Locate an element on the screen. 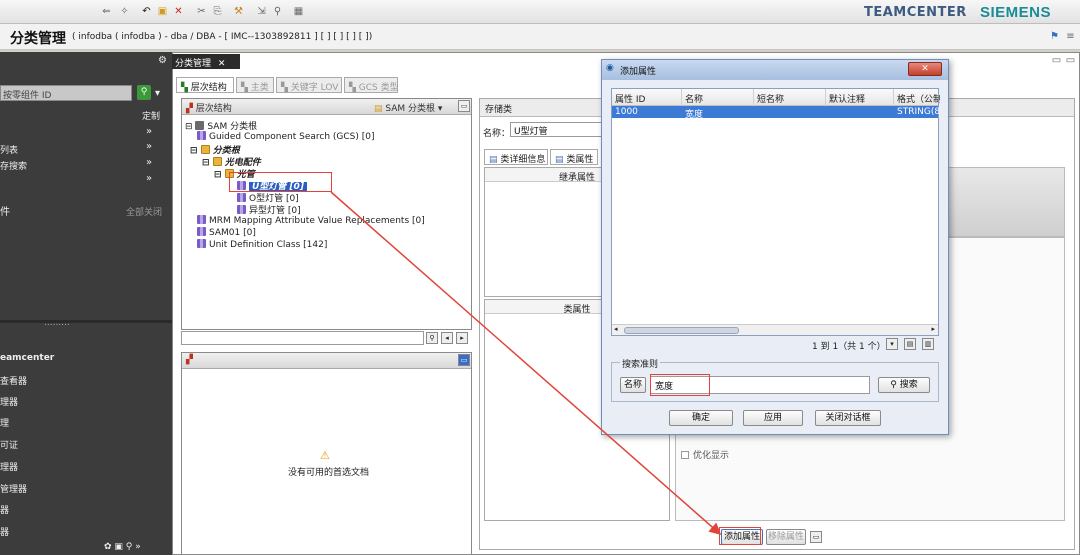  close-dialog-button: 关闭对话框 is located at coordinates (848, 418).